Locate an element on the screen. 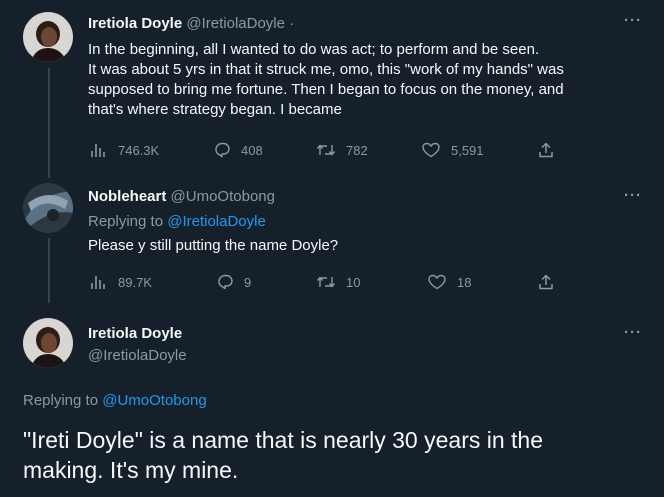 The height and width of the screenshot is (497, 664). author-name-row: Iretiola Doyle is located at coordinates (135, 334).